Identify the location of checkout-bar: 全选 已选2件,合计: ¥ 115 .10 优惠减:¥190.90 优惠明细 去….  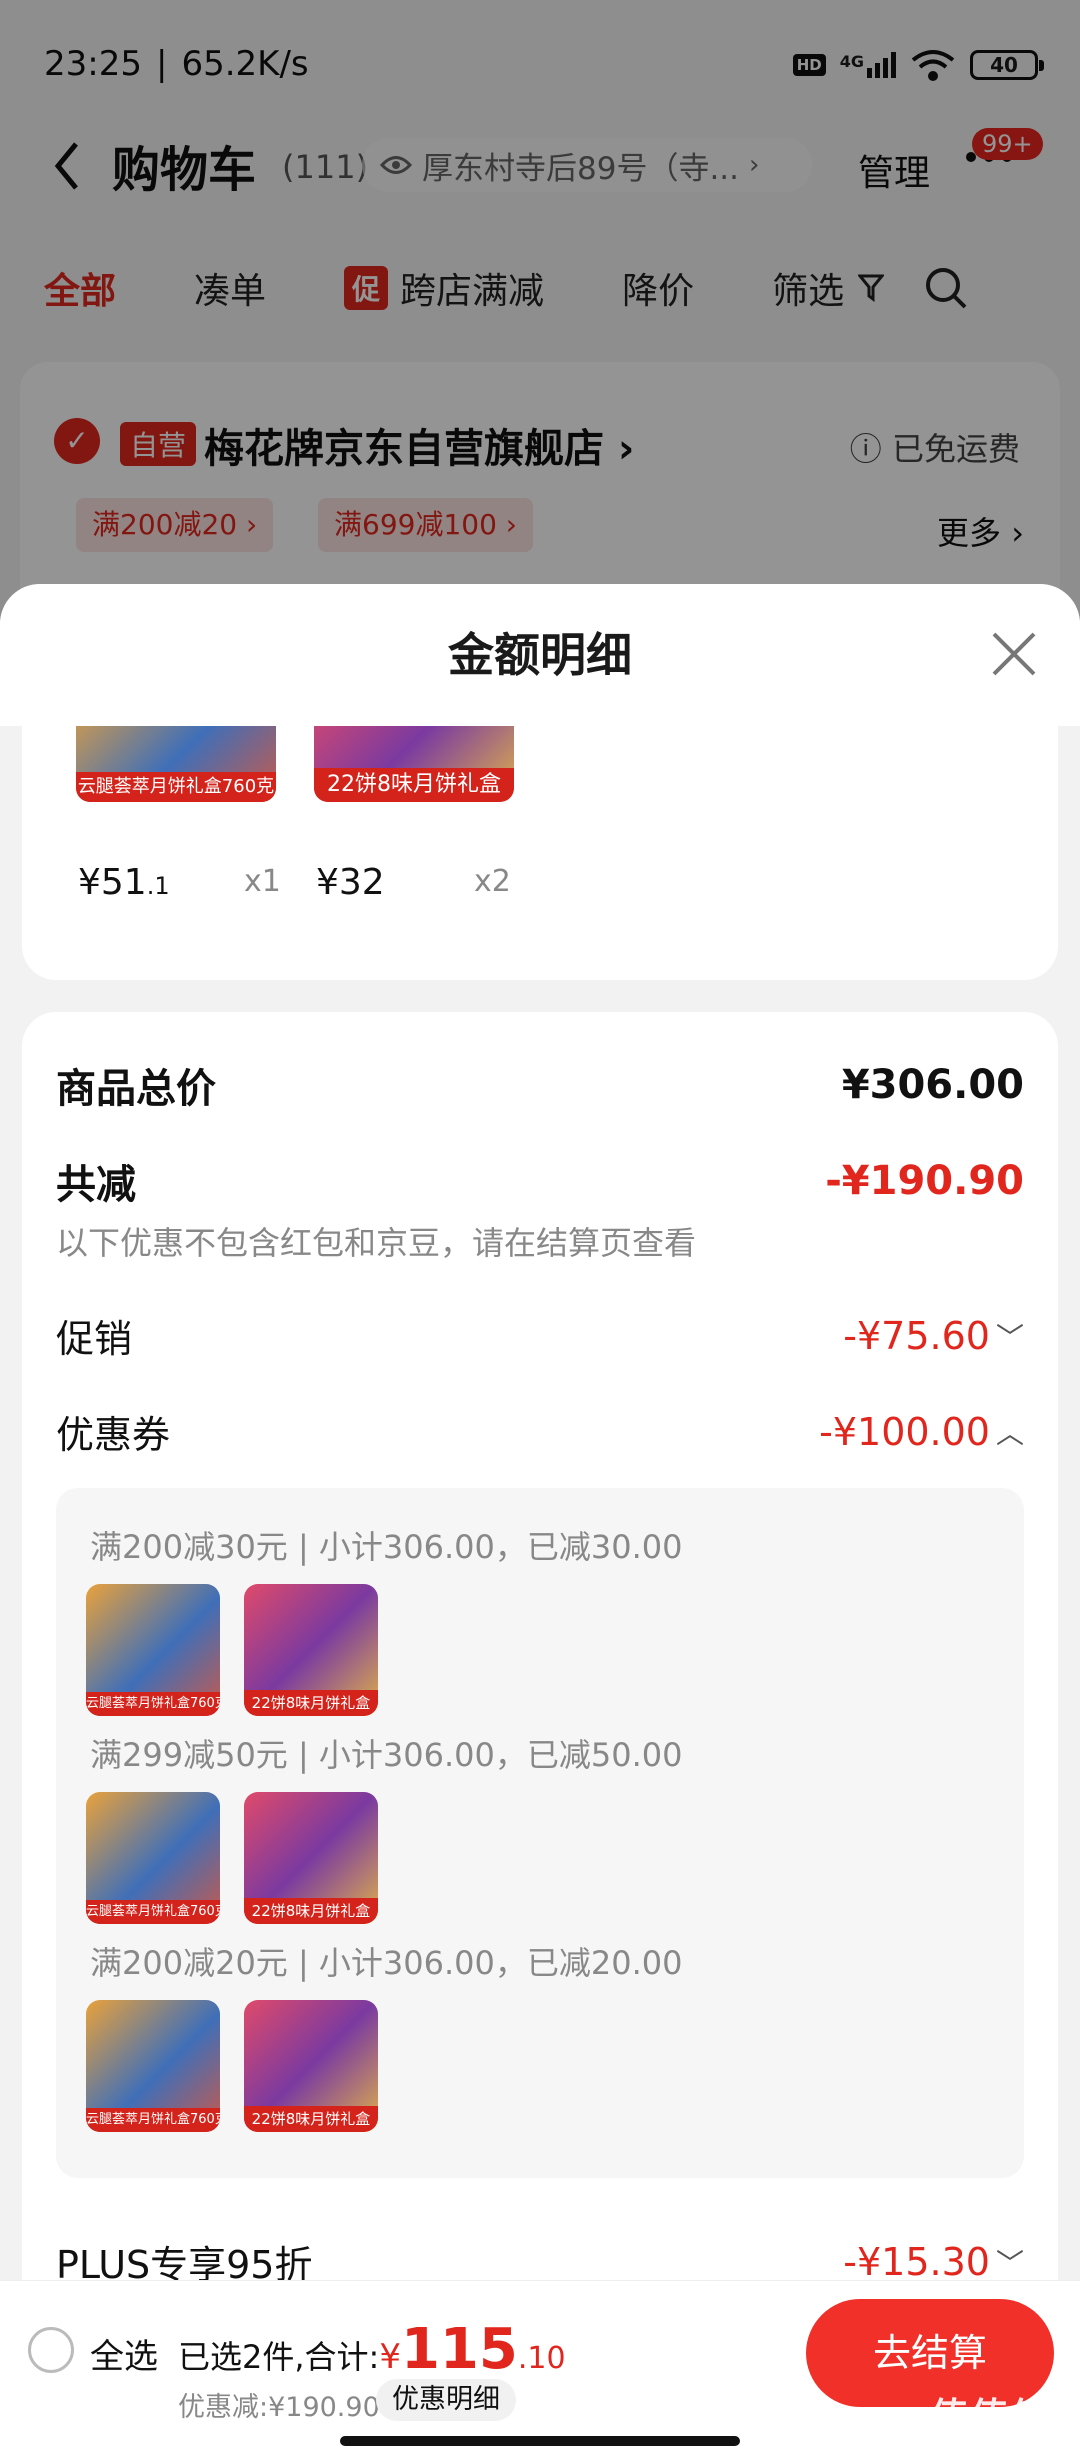
(540, 2370).